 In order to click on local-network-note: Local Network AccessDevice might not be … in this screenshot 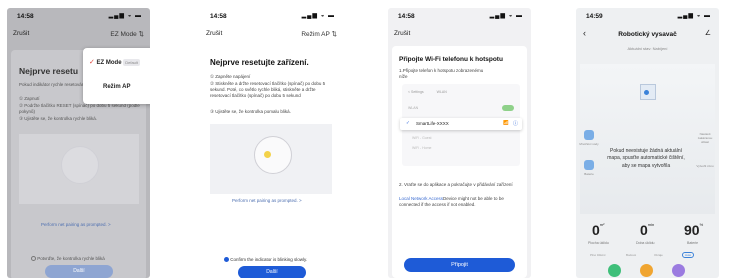, I will do `click(460, 202)`.